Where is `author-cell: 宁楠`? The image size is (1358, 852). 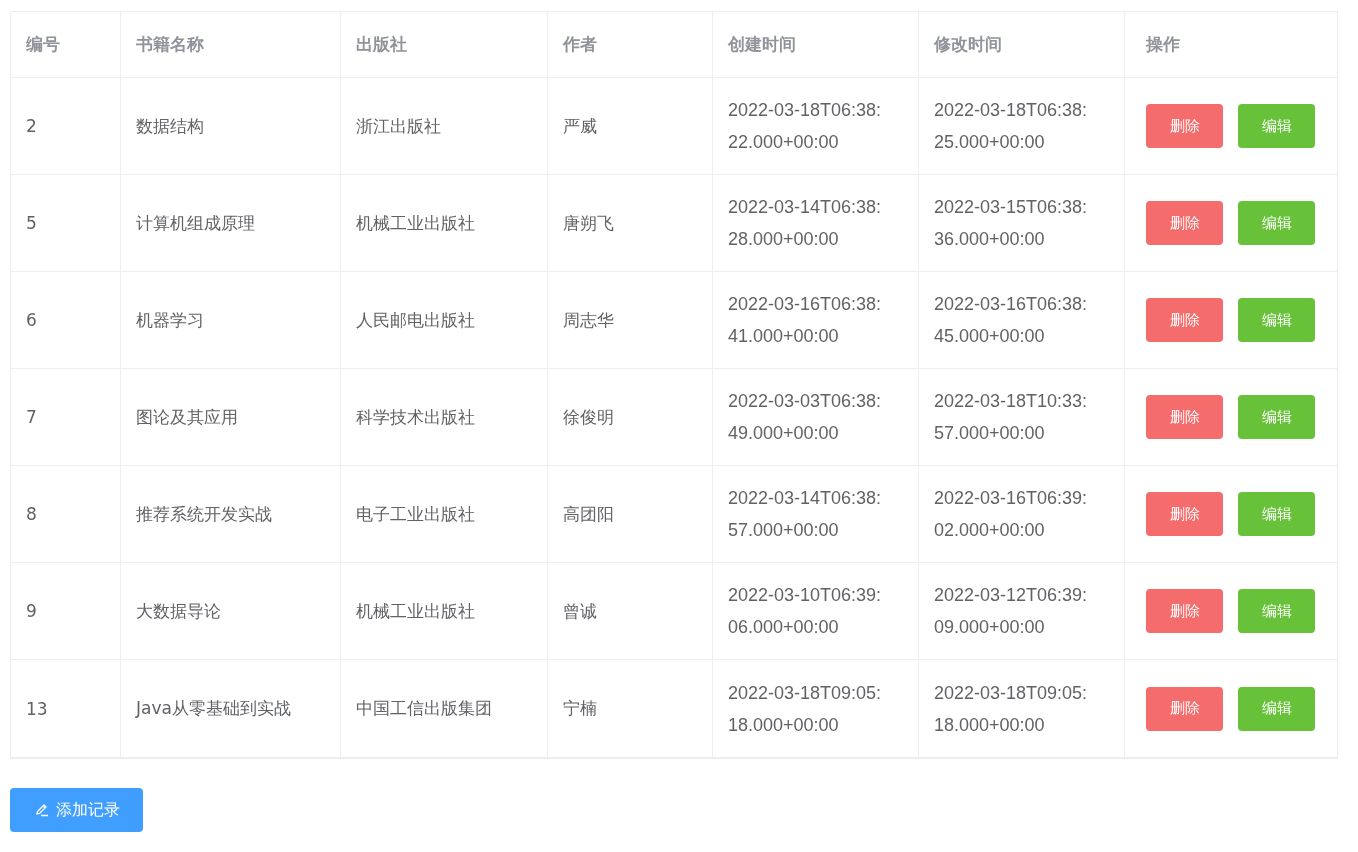 author-cell: 宁楠 is located at coordinates (580, 708).